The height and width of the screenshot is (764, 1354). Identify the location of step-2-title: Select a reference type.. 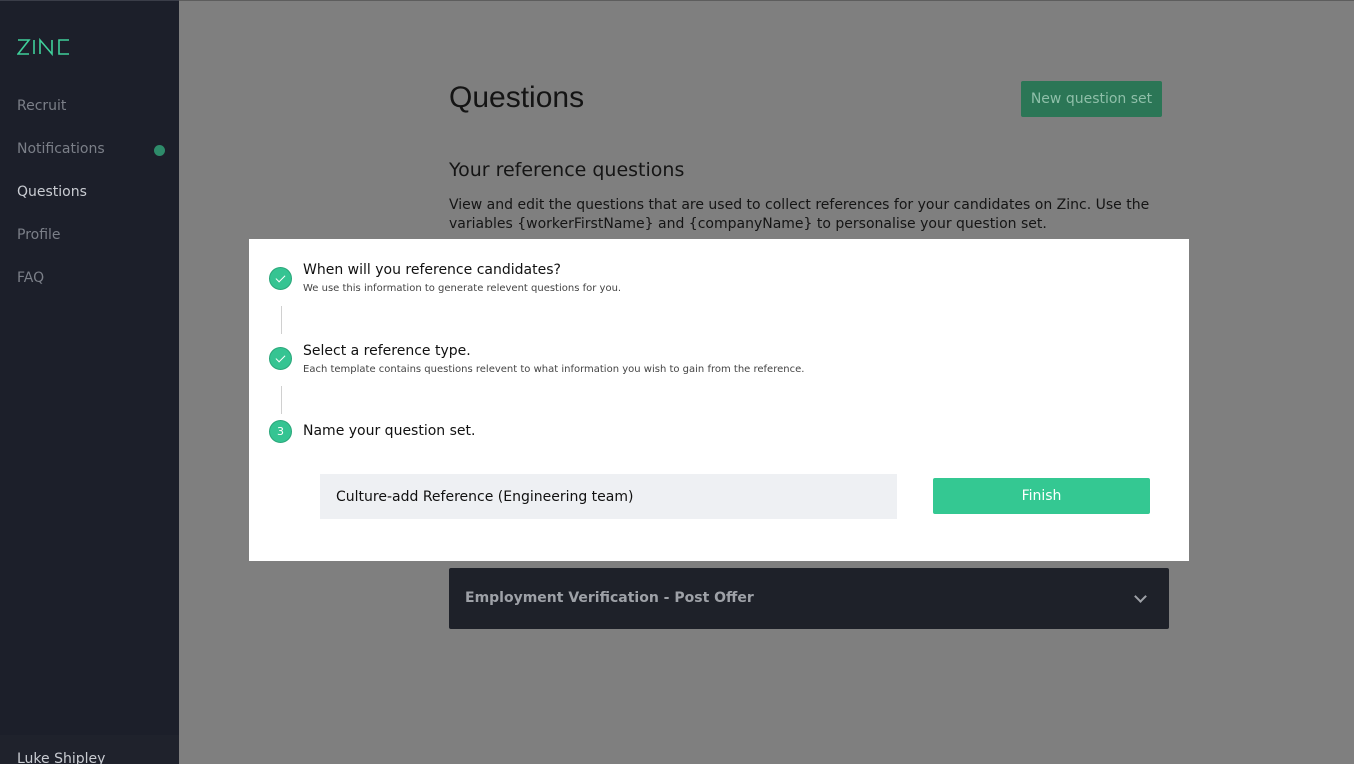
(387, 351).